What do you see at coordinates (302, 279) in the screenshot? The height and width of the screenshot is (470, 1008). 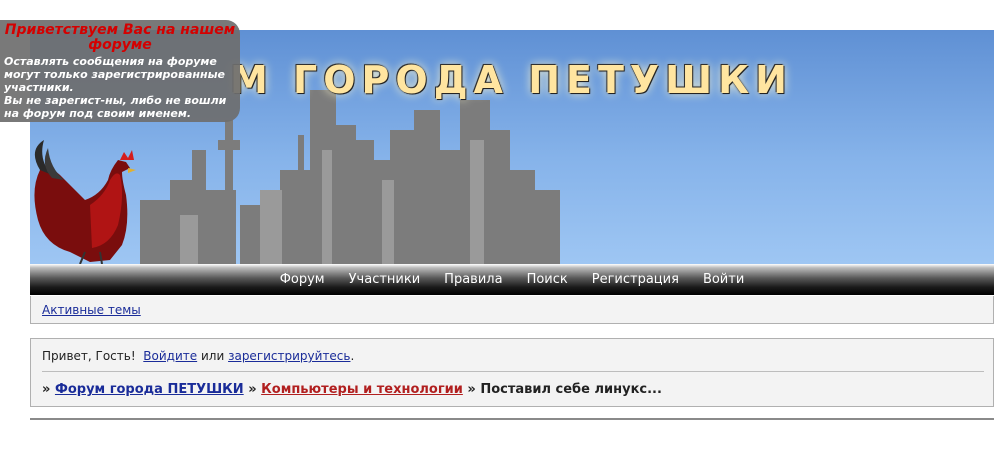 I see `nav-forum: Форум` at bounding box center [302, 279].